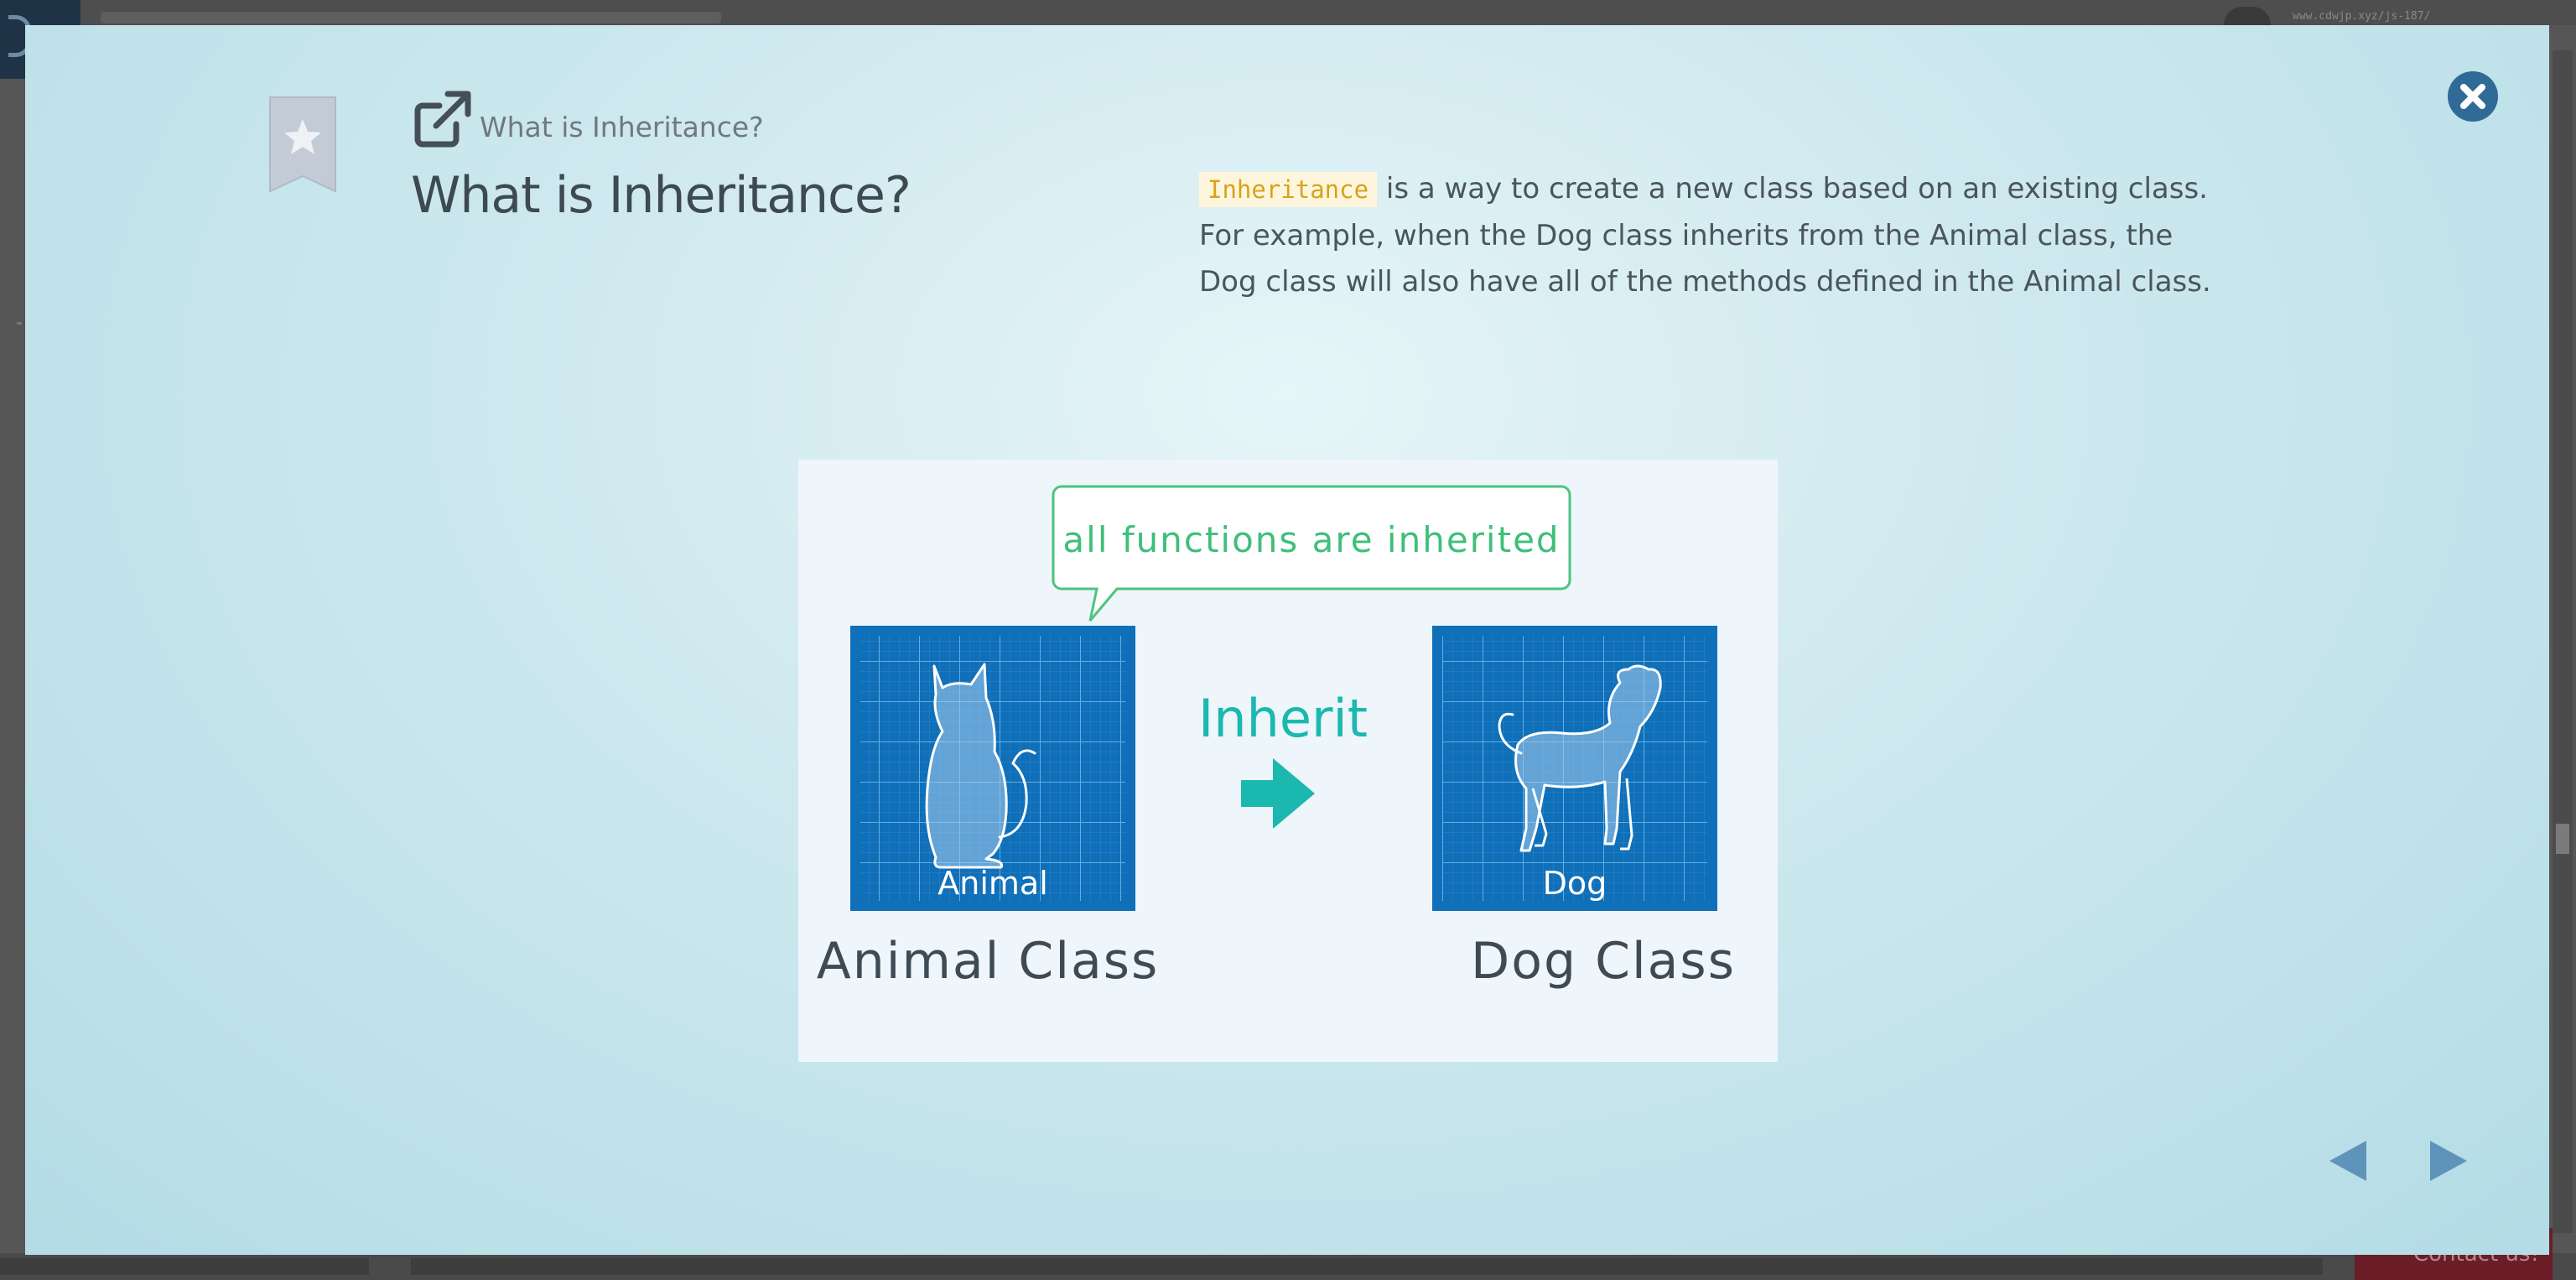  What do you see at coordinates (1603, 961) in the screenshot?
I see `dog-class-caption: Dog Class` at bounding box center [1603, 961].